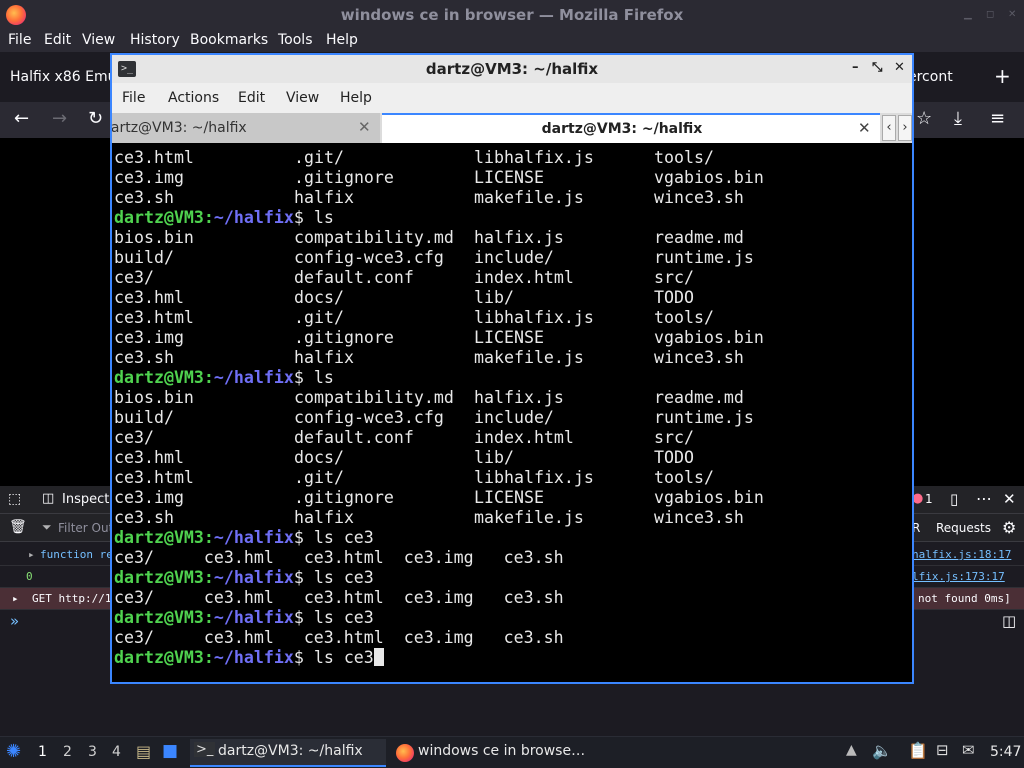  What do you see at coordinates (1002, 76) in the screenshot?
I see `new-tab-button: +` at bounding box center [1002, 76].